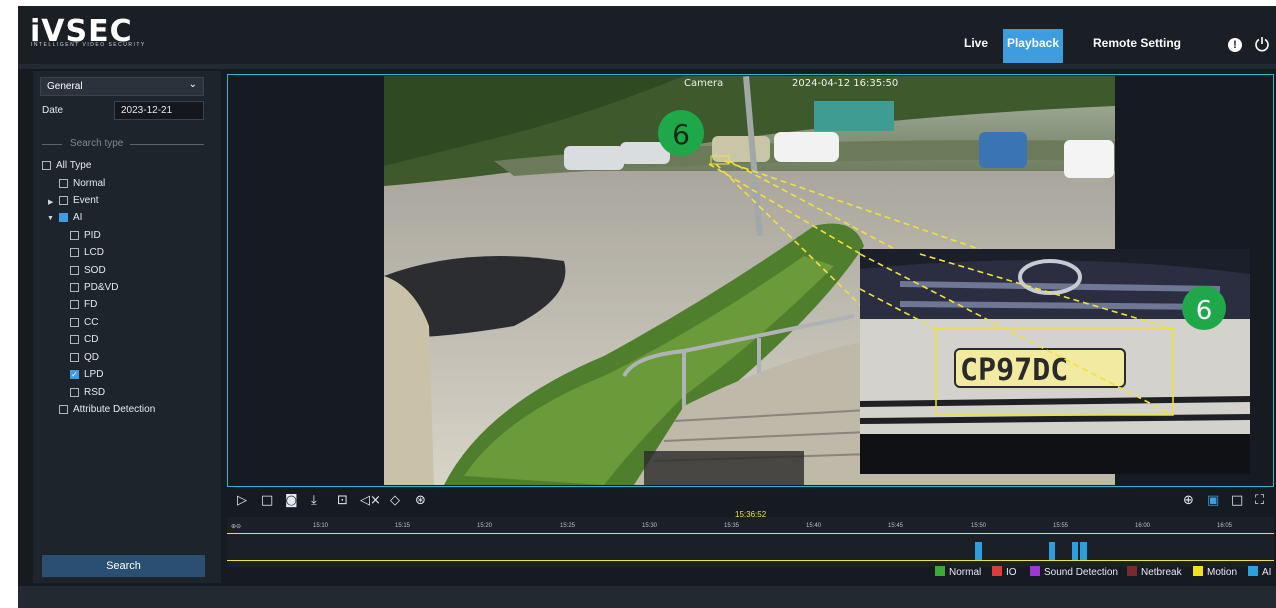  What do you see at coordinates (1014, 370) in the screenshot?
I see `svg-text: CP97DC` at bounding box center [1014, 370].